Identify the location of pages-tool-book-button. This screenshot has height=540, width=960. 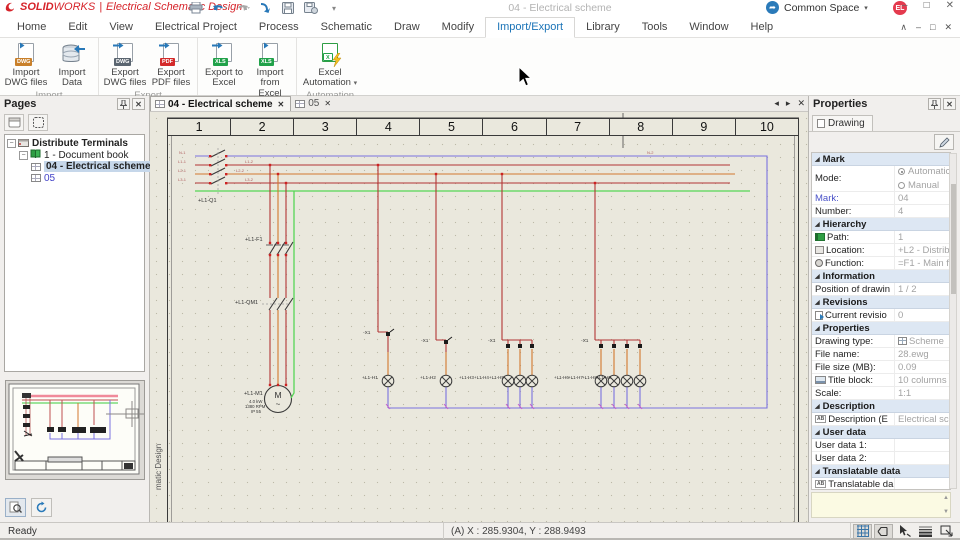
(38, 122).